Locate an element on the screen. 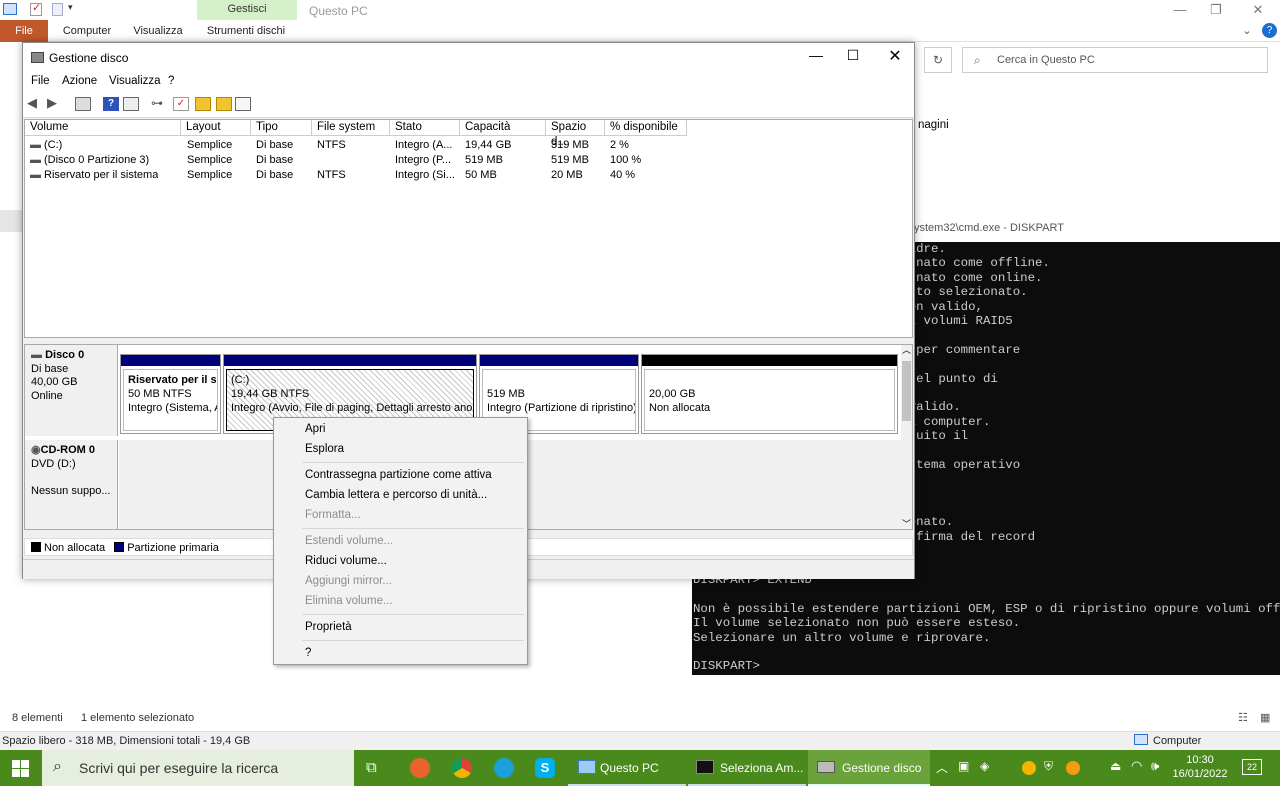 The height and width of the screenshot is (786, 1280). column-capacity: Capacità is located at coordinates (503, 128).